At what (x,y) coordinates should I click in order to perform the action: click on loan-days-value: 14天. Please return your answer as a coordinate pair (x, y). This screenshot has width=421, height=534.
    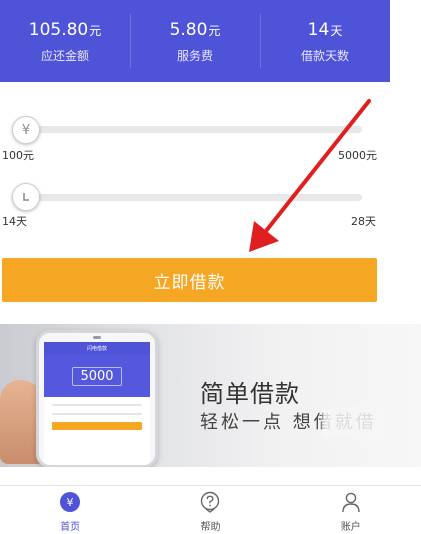
    Looking at the image, I should click on (325, 29).